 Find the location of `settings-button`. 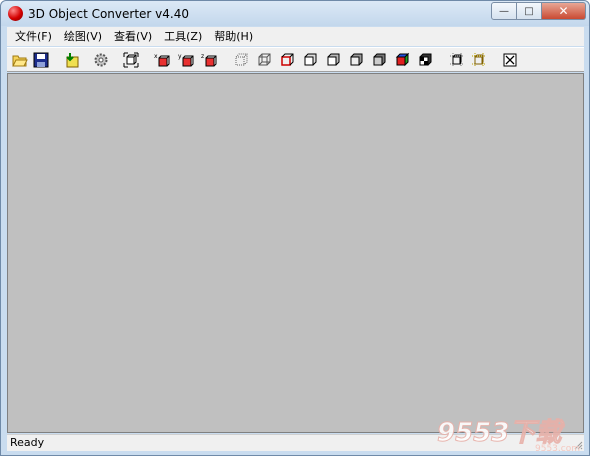

settings-button is located at coordinates (101, 60).